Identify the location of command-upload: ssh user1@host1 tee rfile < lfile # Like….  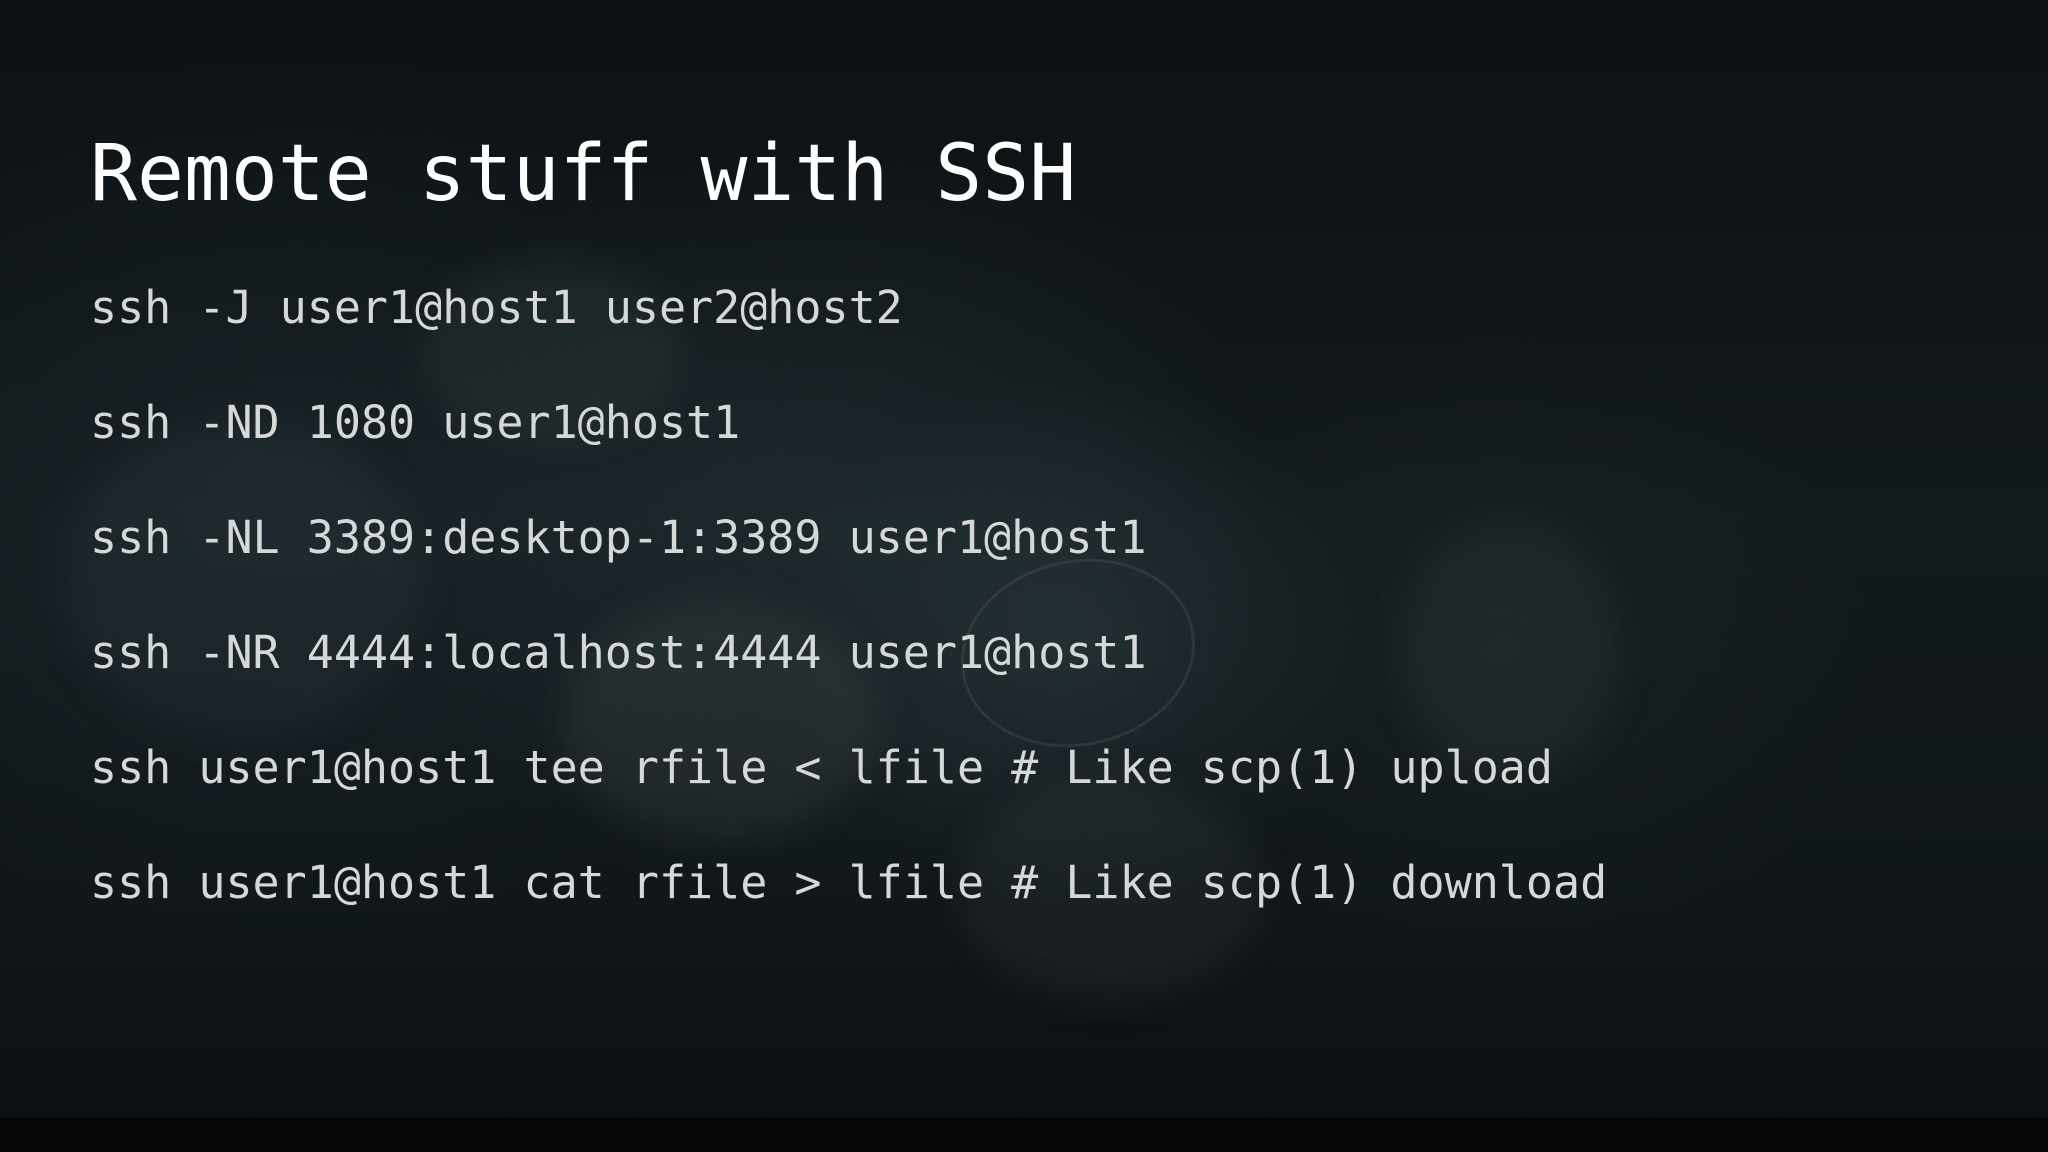
(821, 767).